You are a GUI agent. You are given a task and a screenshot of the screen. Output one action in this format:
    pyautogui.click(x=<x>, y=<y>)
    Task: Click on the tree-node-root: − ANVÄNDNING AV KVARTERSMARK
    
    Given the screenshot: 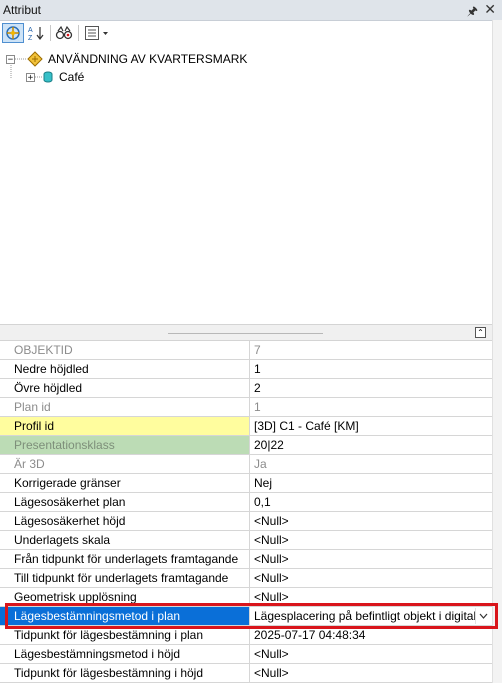 What is the action you would take?
    pyautogui.click(x=126, y=59)
    